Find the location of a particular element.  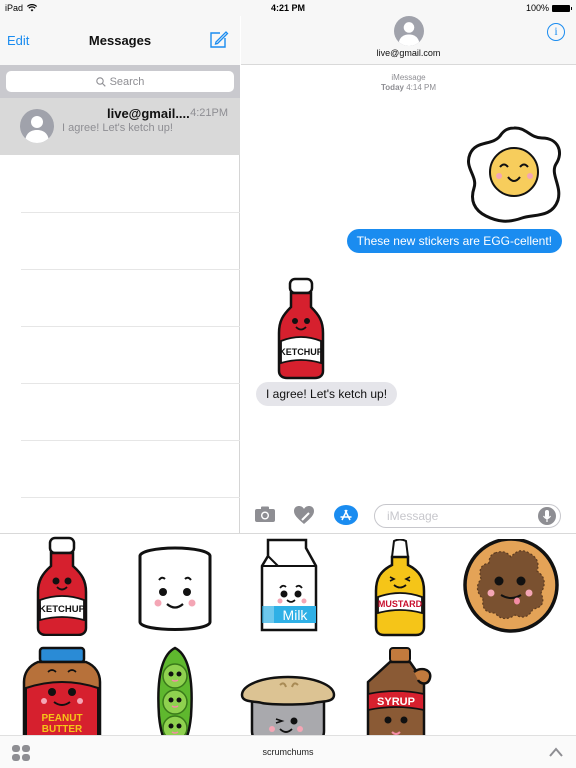

search-input: Search is located at coordinates (120, 81).